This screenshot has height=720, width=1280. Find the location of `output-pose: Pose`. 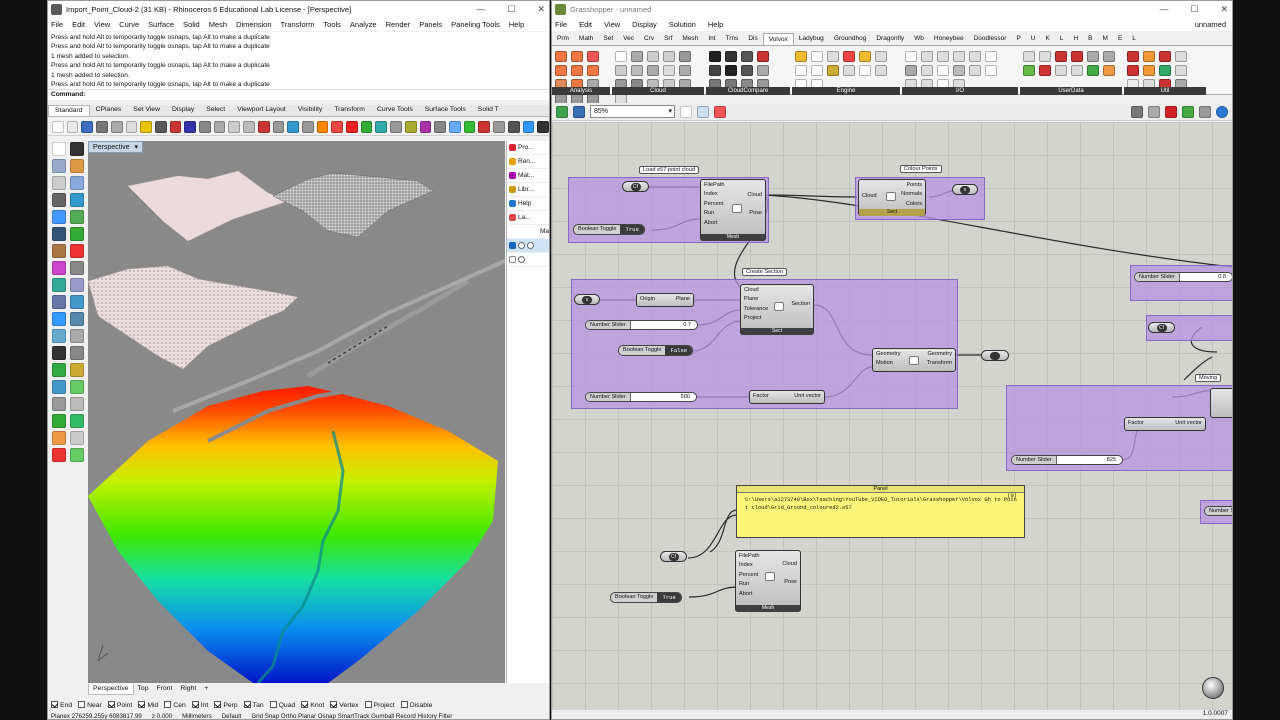

output-pose: Pose is located at coordinates (754, 213).